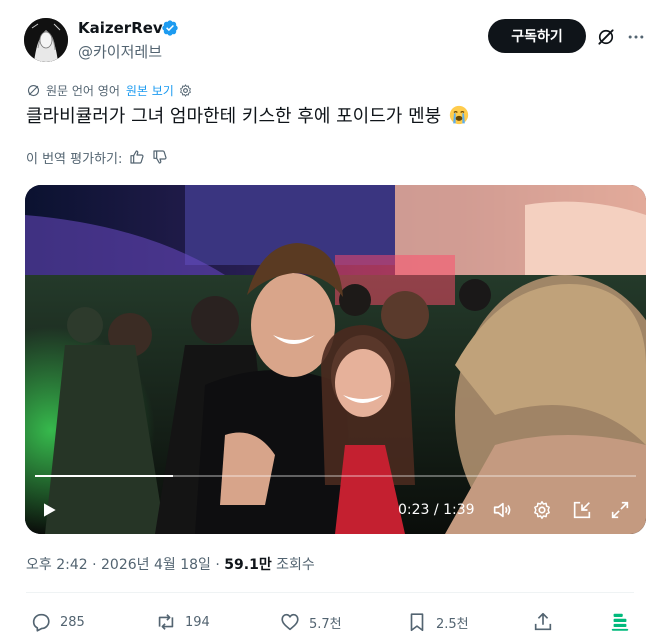 The width and height of the screenshot is (659, 641). What do you see at coordinates (459, 115) in the screenshot?
I see `loudly-crying-face-icon` at bounding box center [459, 115].